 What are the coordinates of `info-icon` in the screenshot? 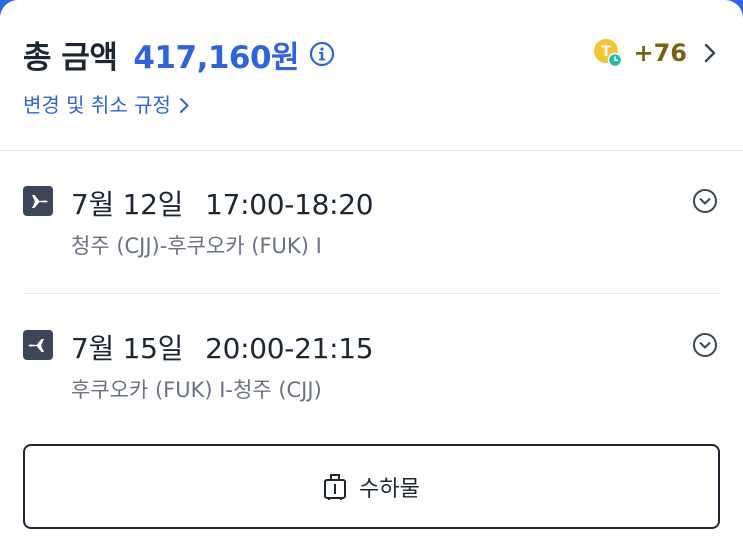 It's located at (322, 54).